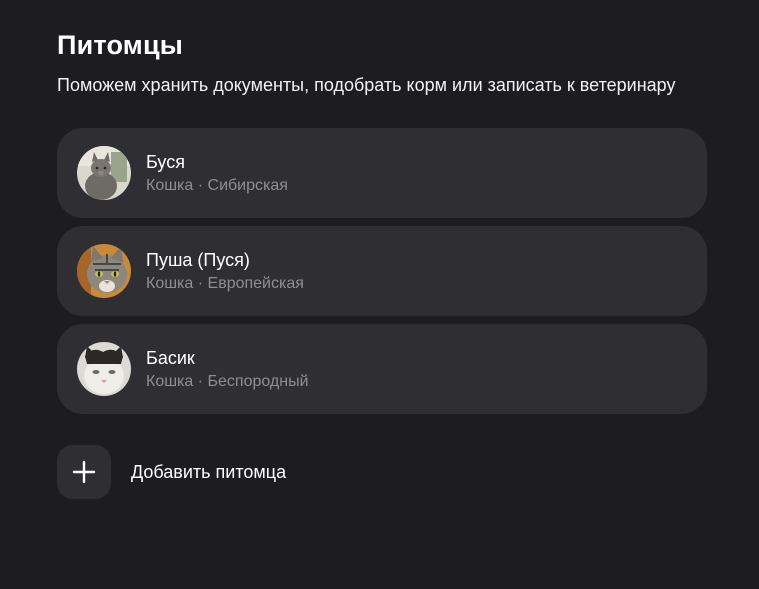  Describe the element at coordinates (198, 259) in the screenshot. I see `pet-name: Пуша (Пуся)` at that location.